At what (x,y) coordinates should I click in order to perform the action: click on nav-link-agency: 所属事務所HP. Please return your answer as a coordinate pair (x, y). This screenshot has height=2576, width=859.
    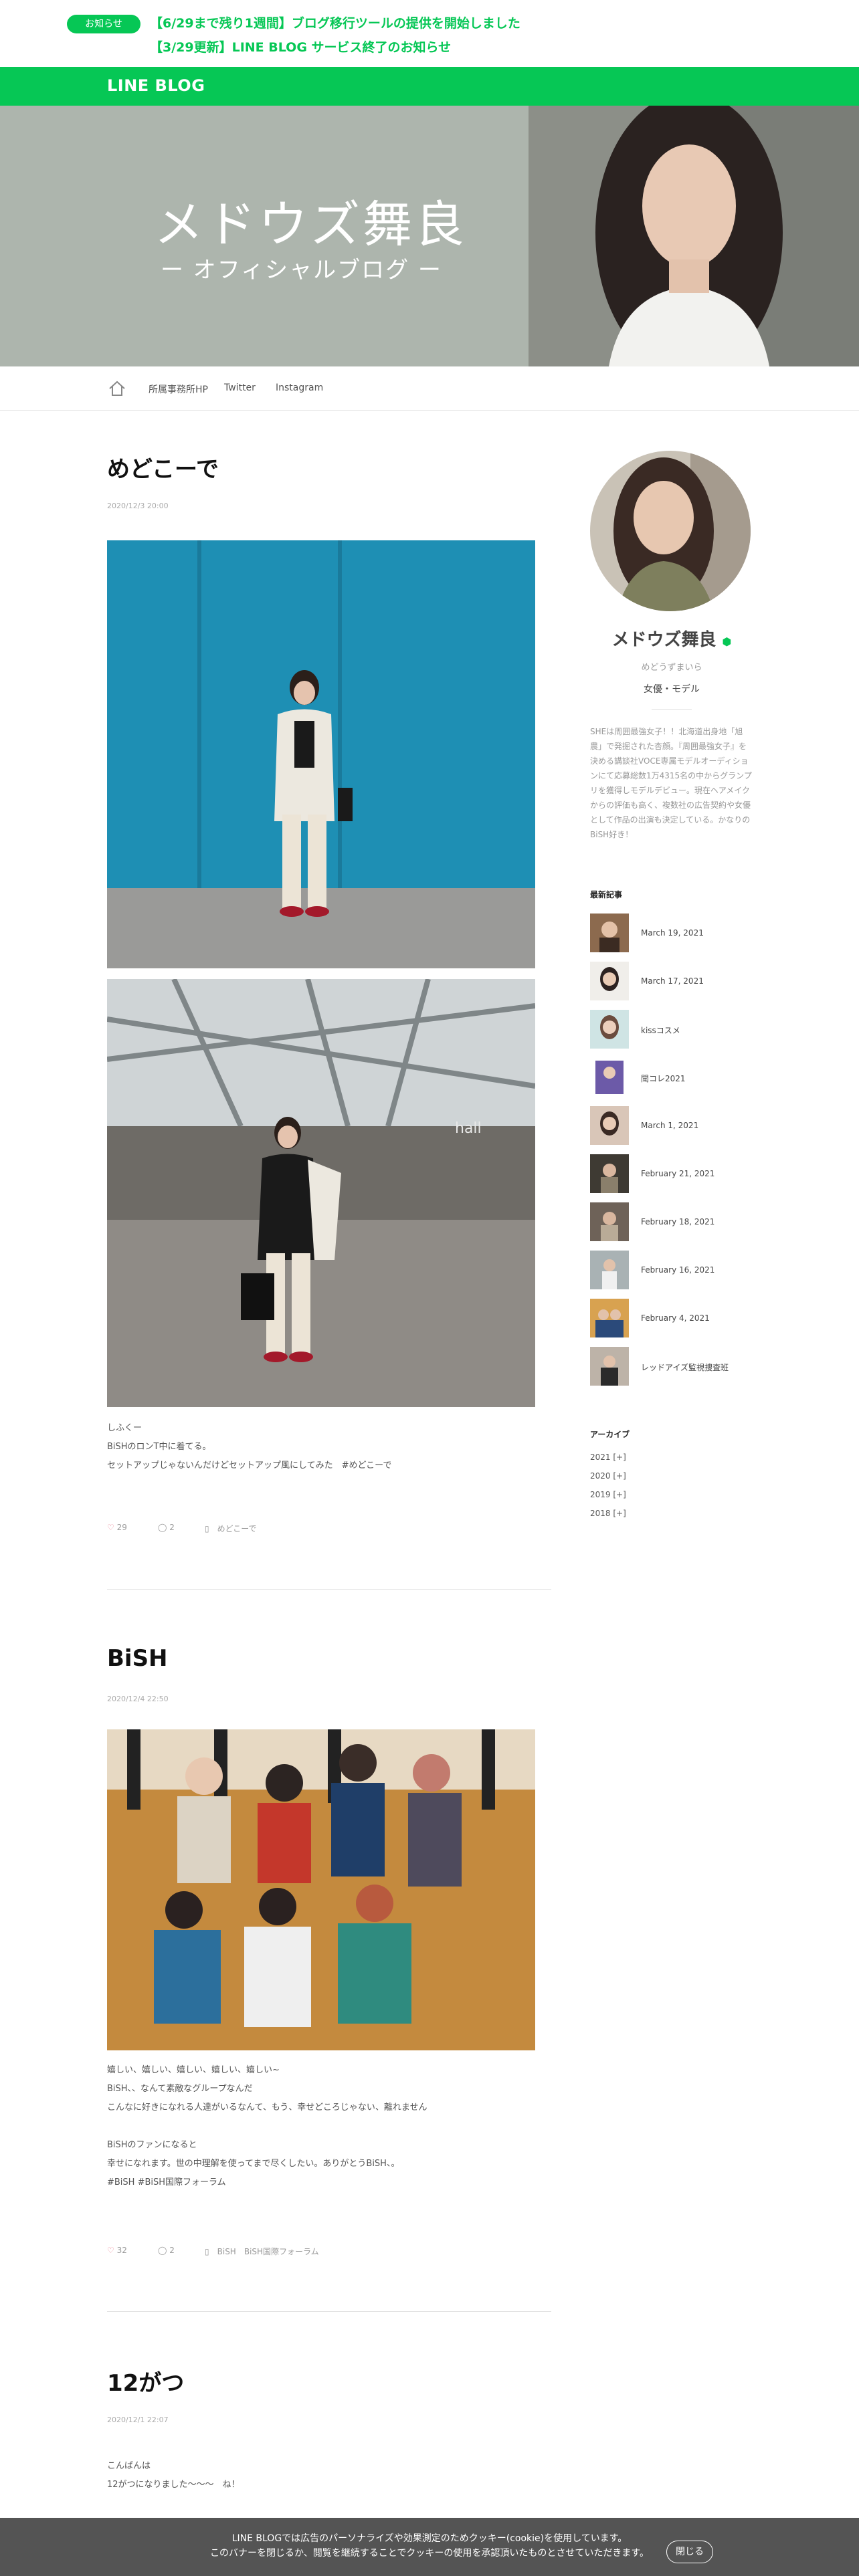
    Looking at the image, I should click on (179, 389).